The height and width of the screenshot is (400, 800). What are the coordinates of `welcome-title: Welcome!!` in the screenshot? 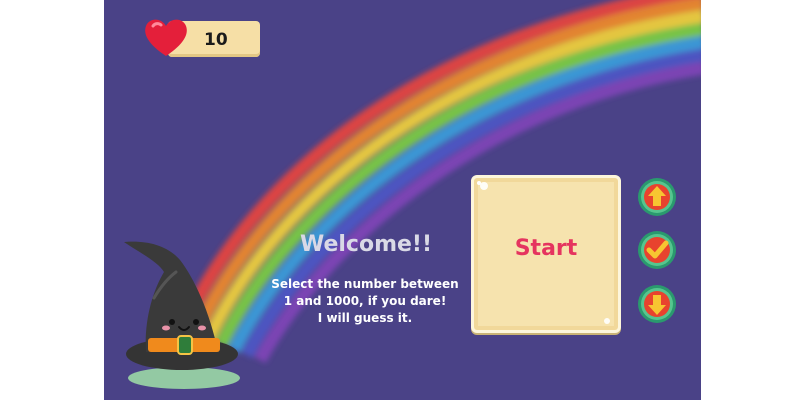 It's located at (365, 244).